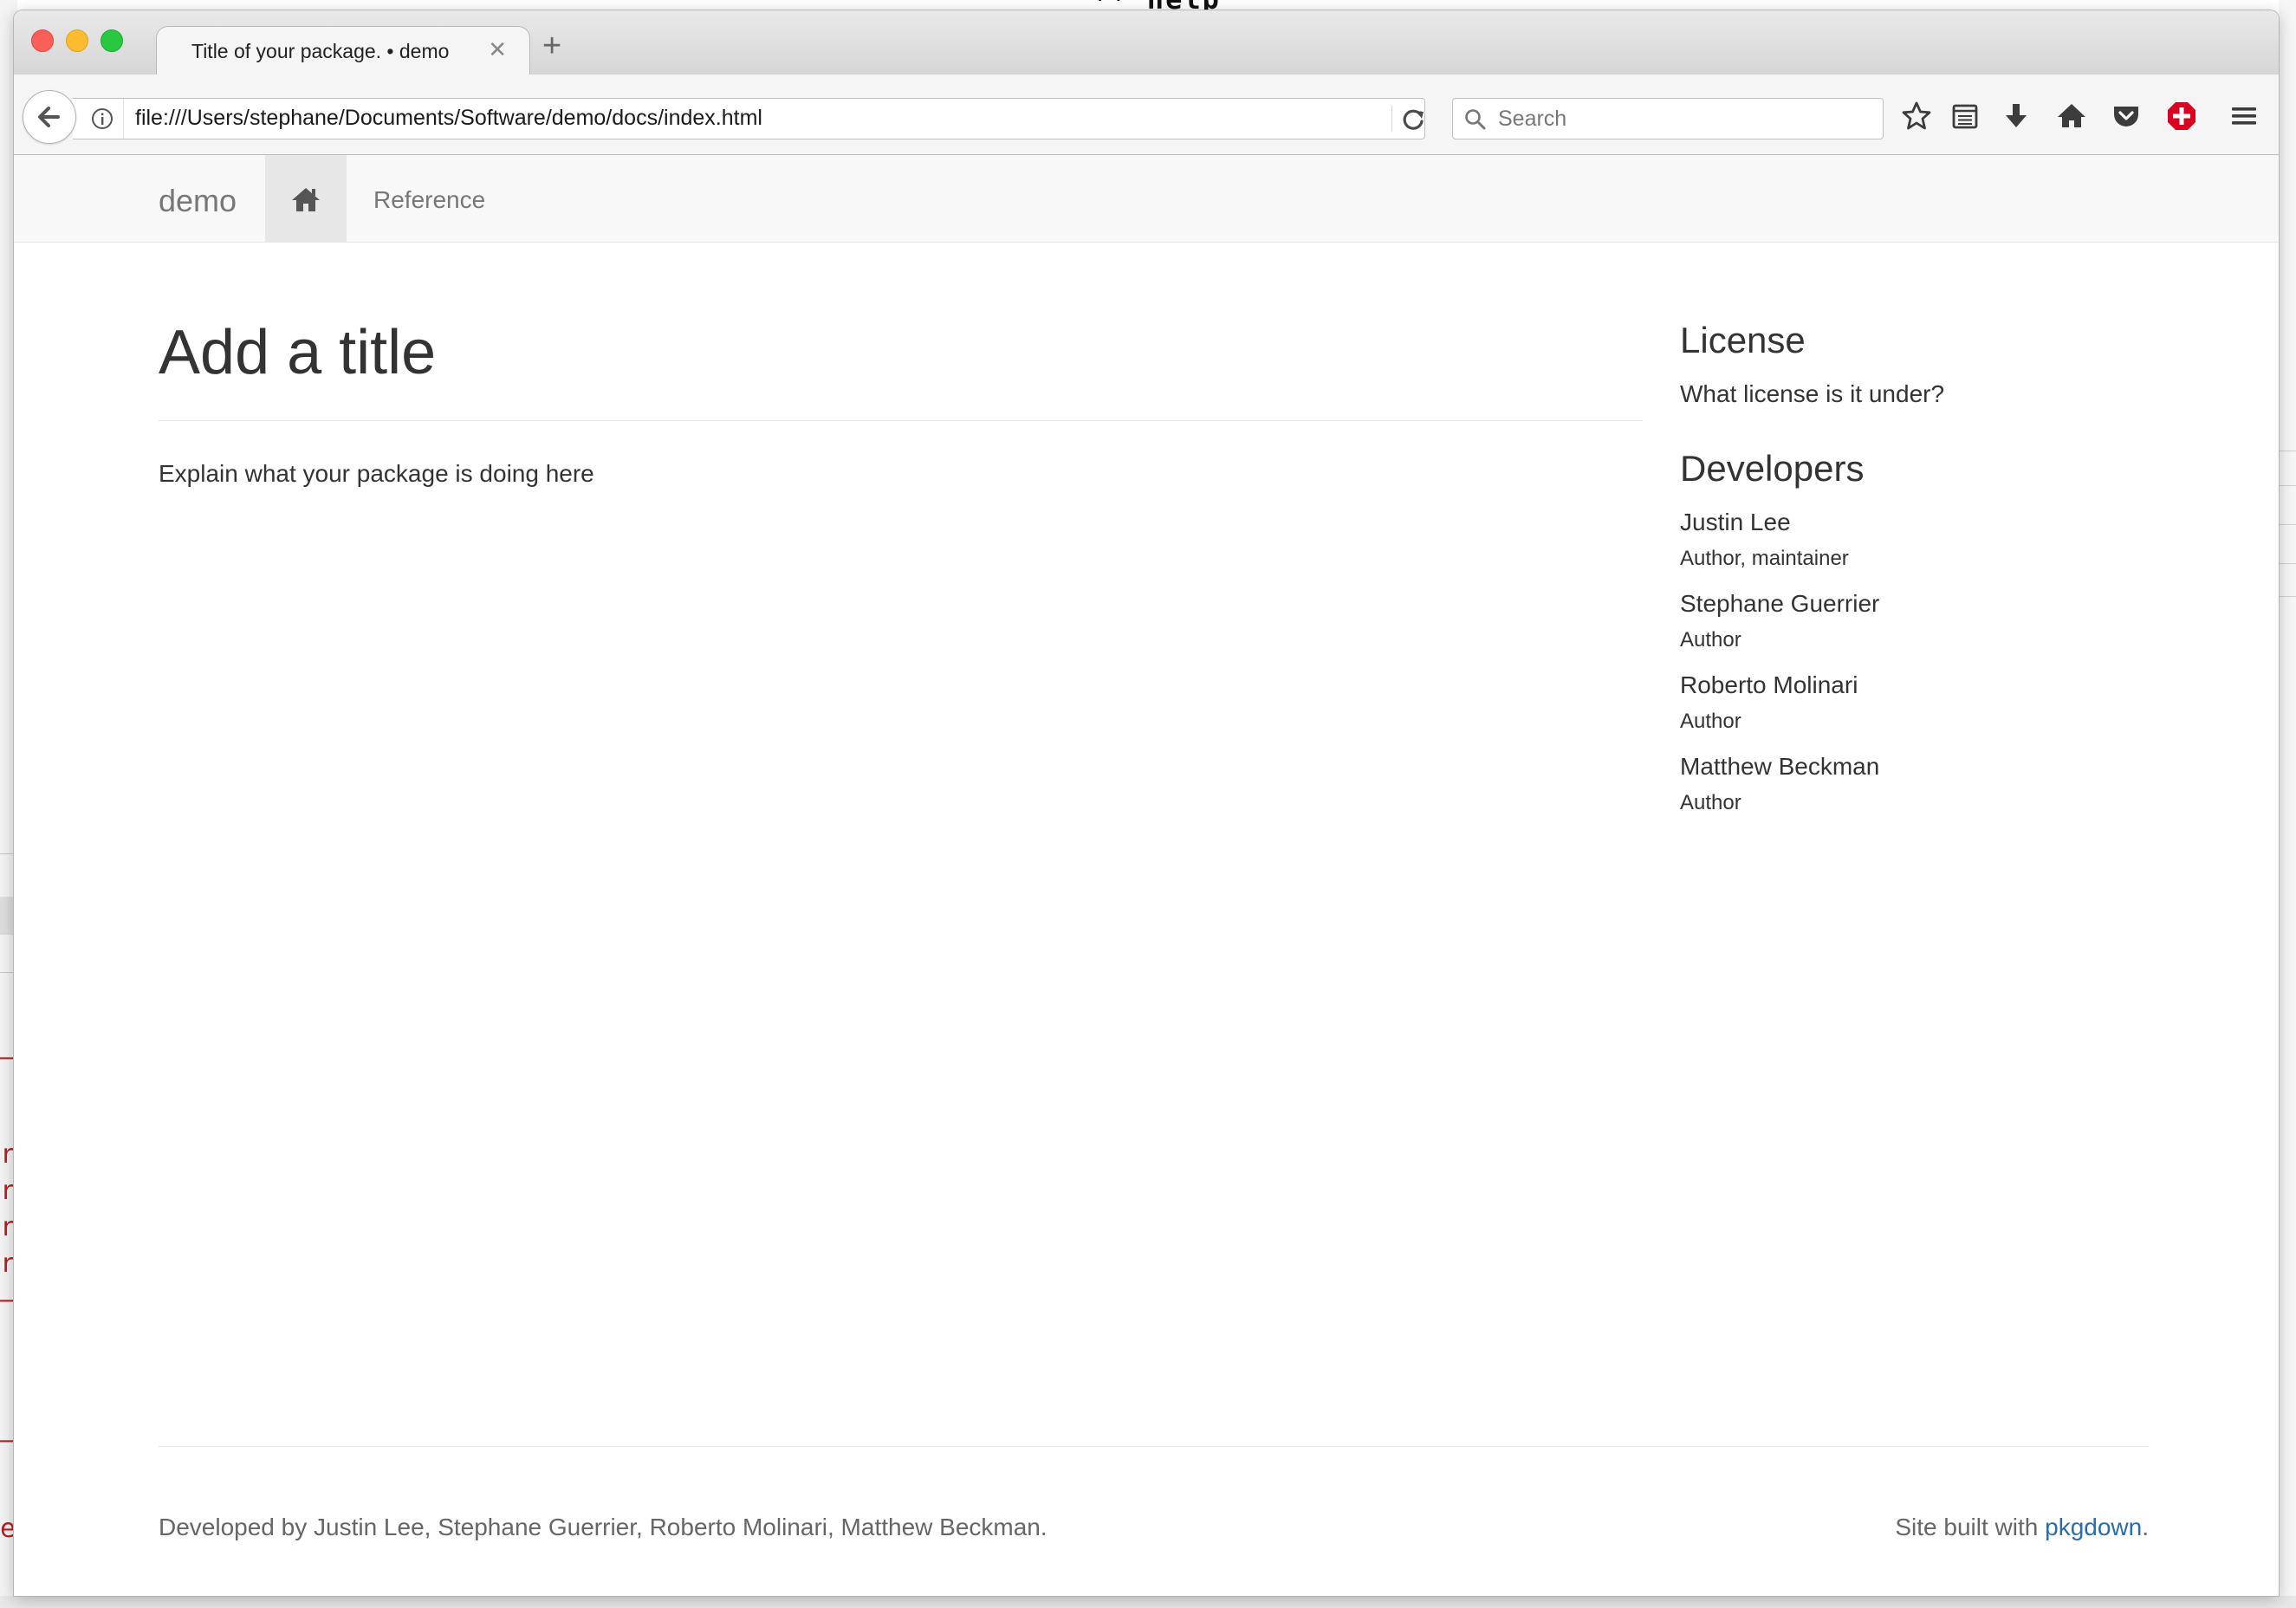 The image size is (2296, 1608). What do you see at coordinates (1146, 44) in the screenshot?
I see `title-bar: Title of your package. • demo ✕ +` at bounding box center [1146, 44].